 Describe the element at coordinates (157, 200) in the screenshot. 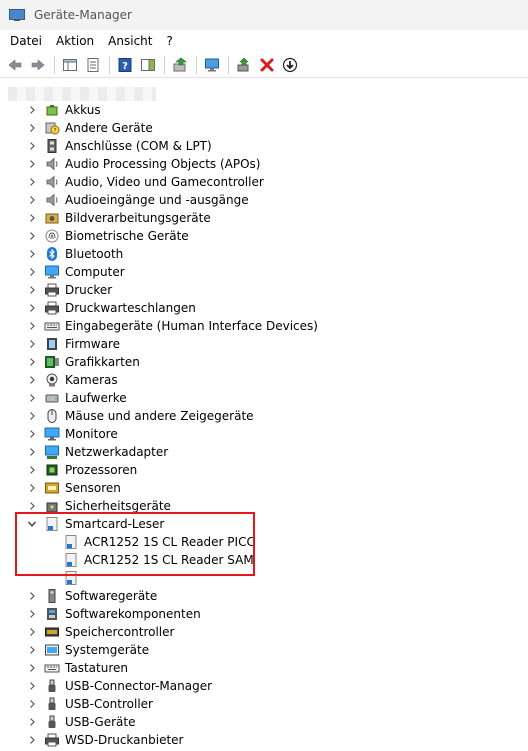

I see `category-label: Audioeingänge und -ausgänge` at that location.